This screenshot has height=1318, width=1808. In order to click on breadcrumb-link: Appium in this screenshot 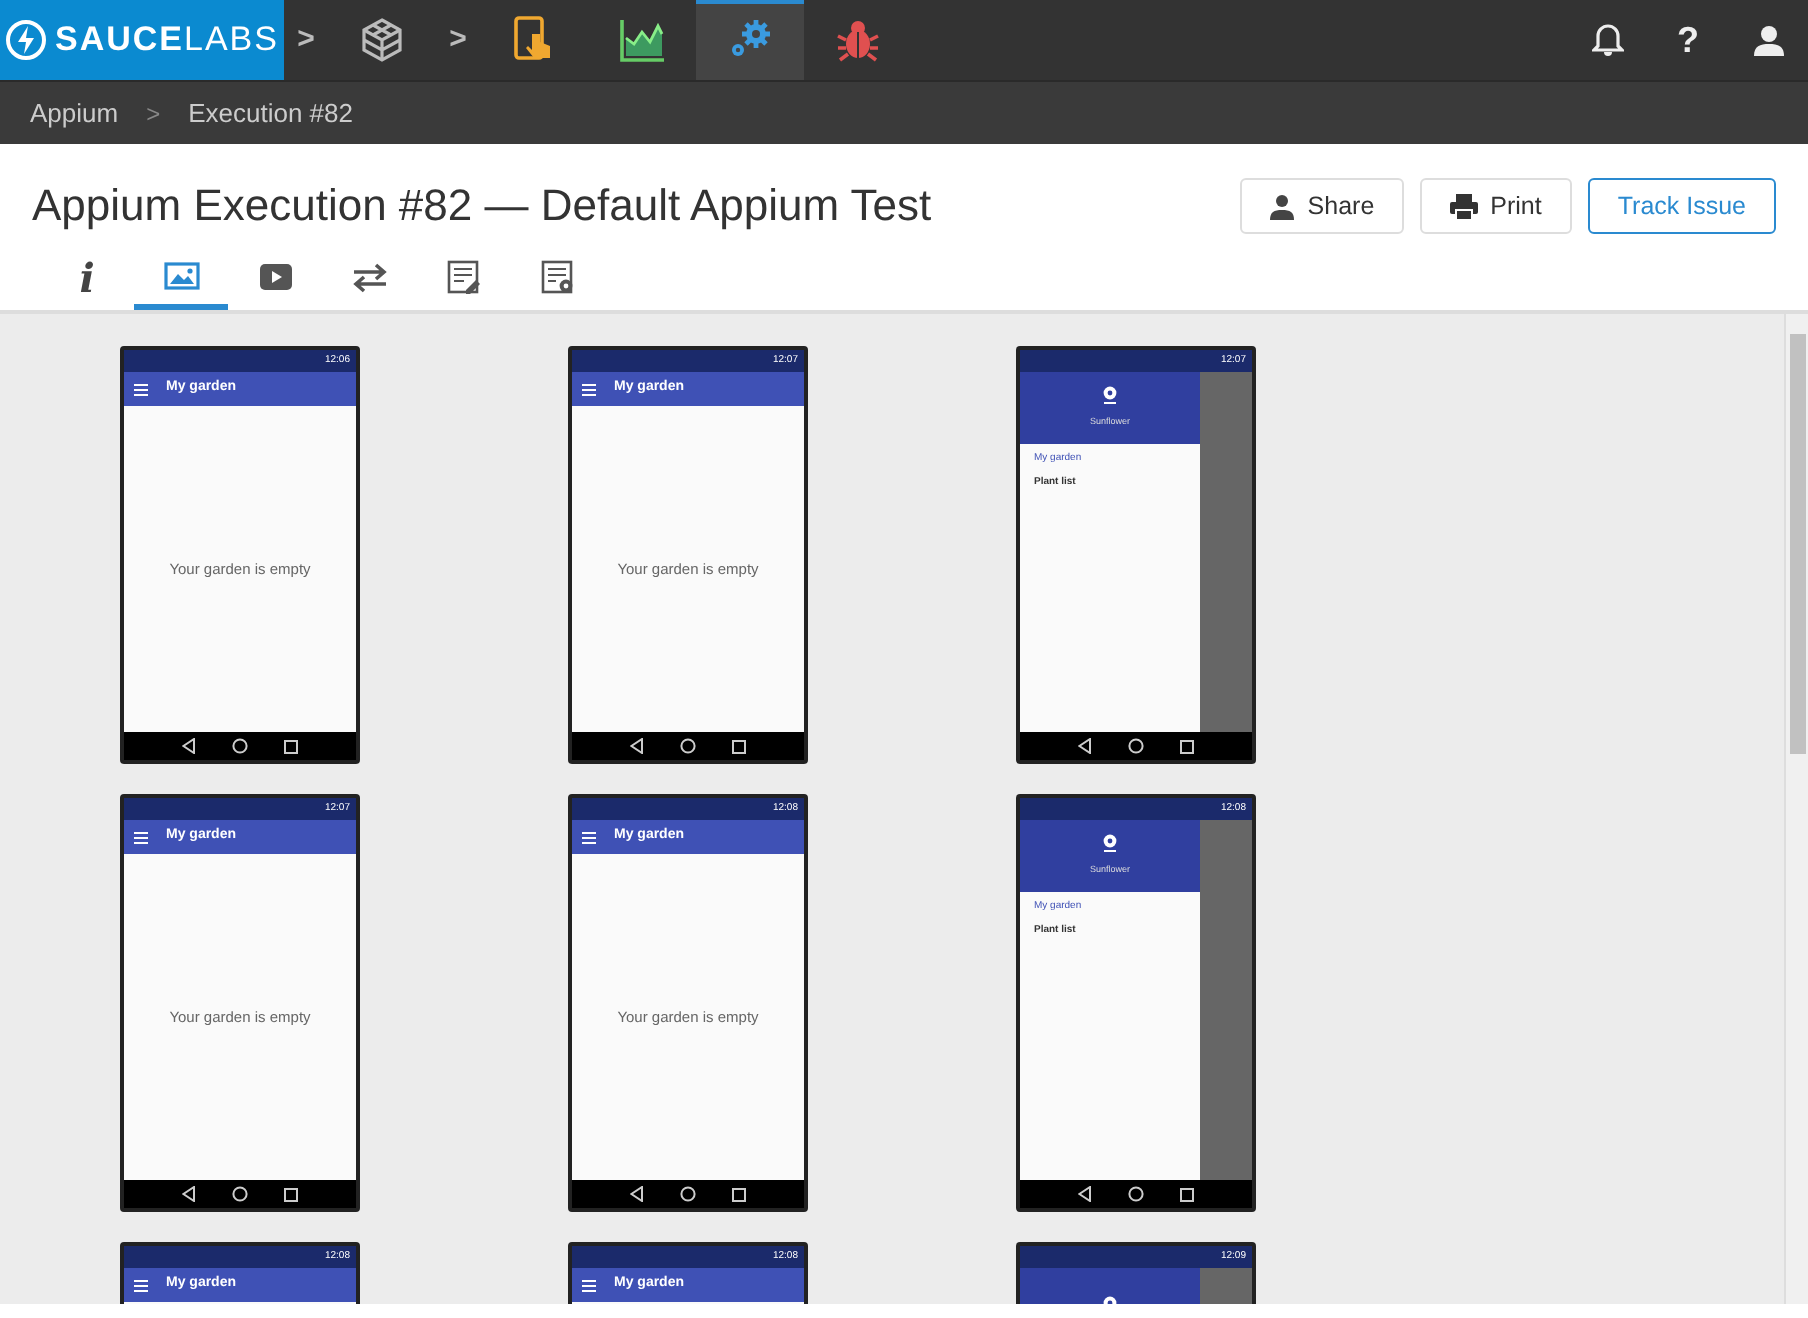, I will do `click(74, 113)`.